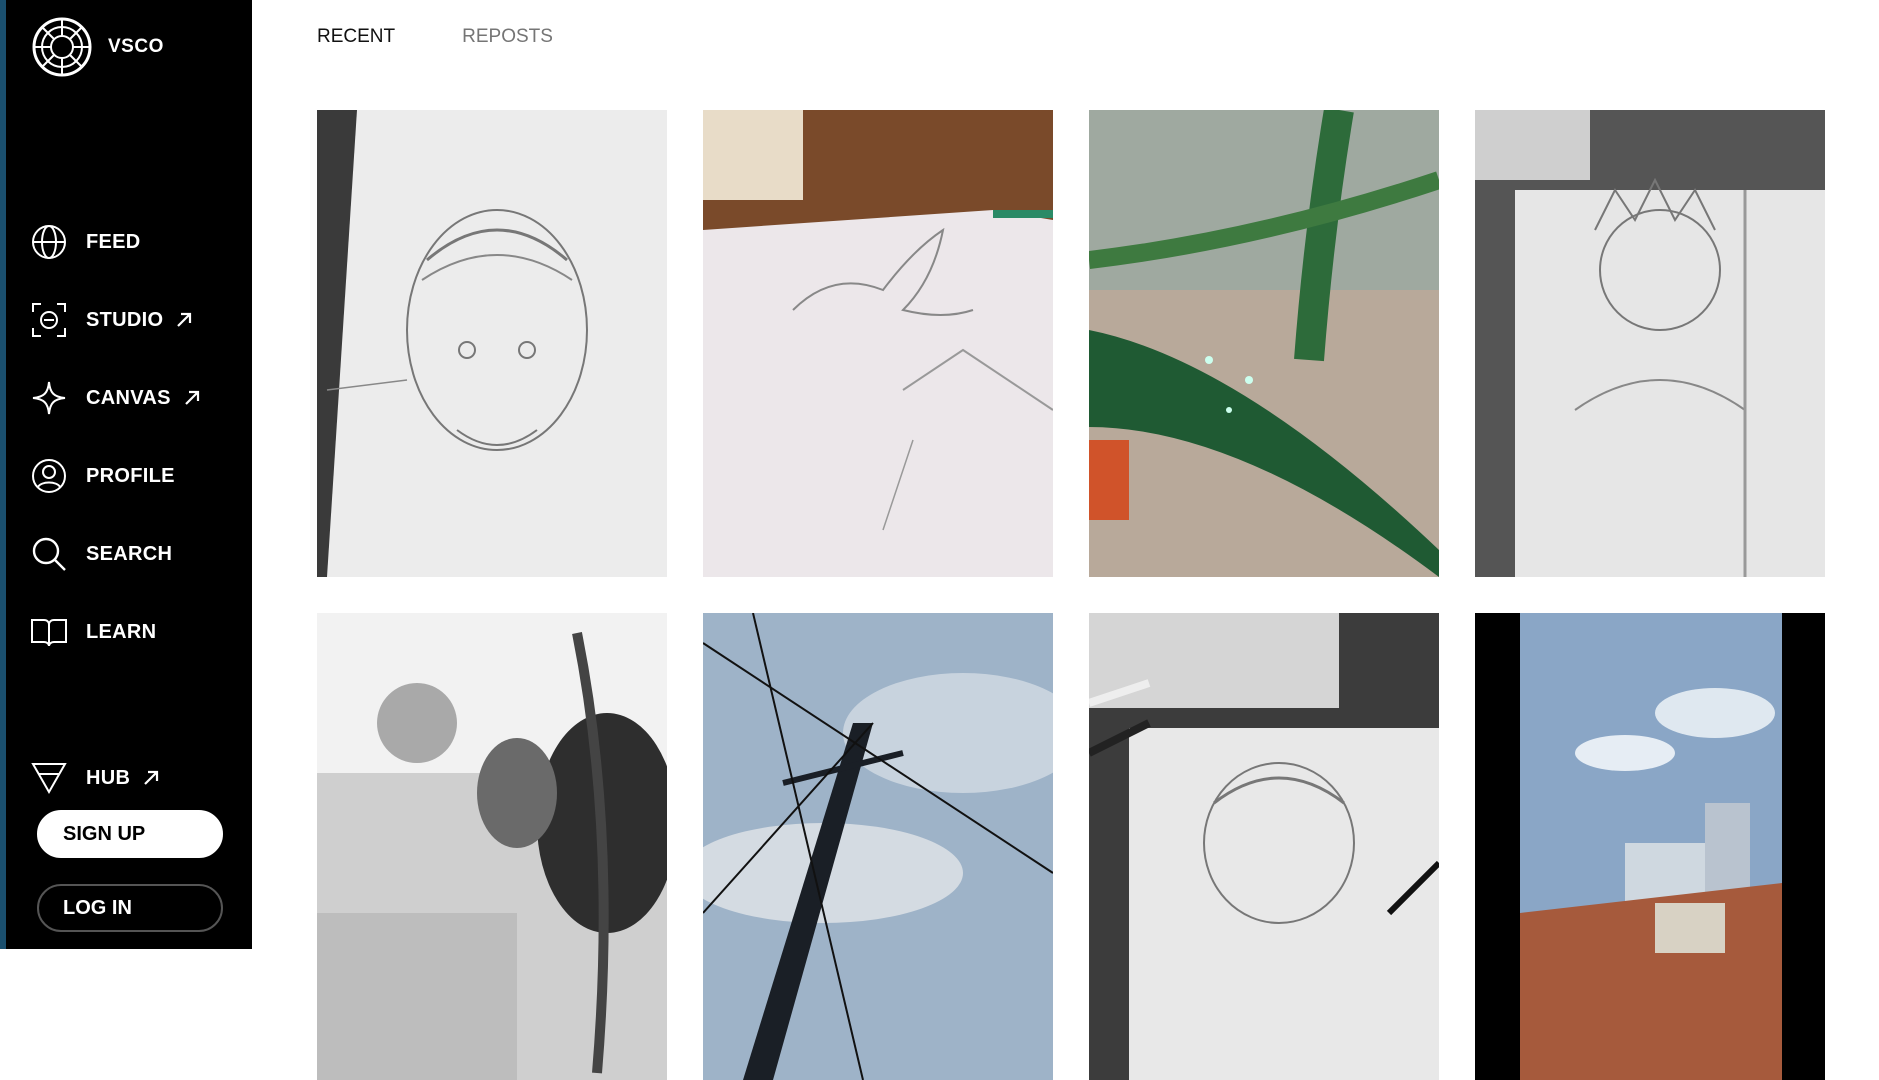 The image size is (1879, 1080). I want to click on tab-recent: RECENT, so click(356, 37).